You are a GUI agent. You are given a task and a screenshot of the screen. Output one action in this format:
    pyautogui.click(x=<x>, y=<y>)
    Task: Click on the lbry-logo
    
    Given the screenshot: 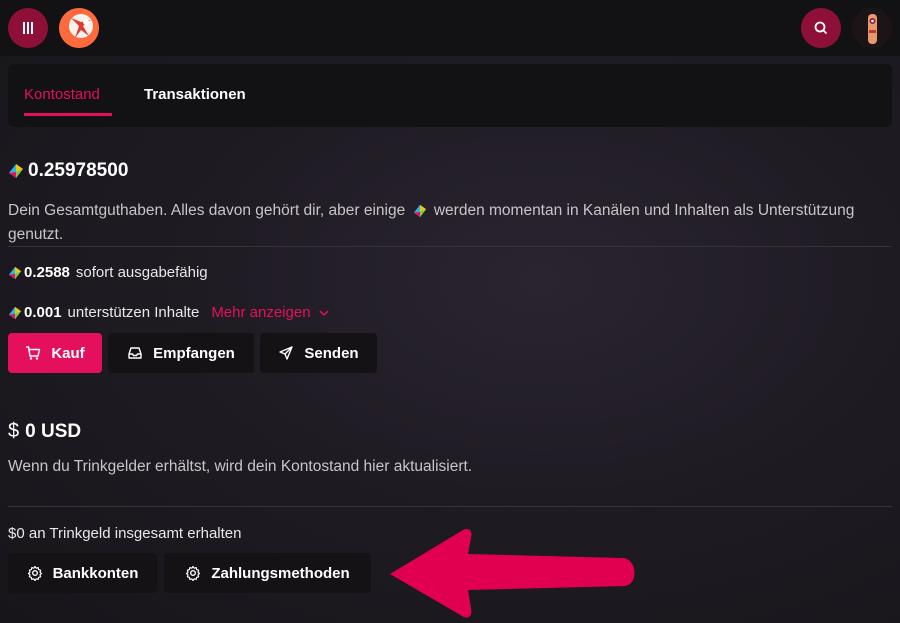 What is the action you would take?
    pyautogui.click(x=79, y=28)
    